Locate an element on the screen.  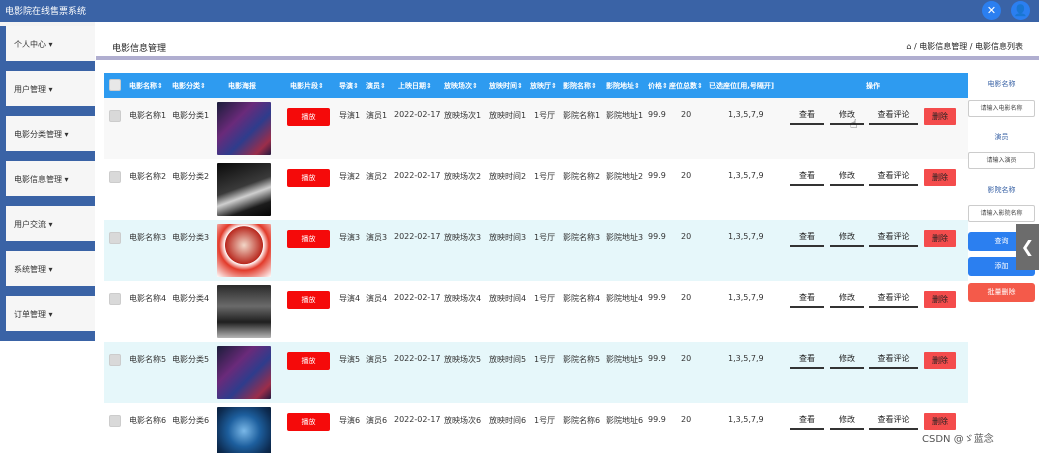
cell-movie-category: 电影分类6 is located at coordinates (191, 420).